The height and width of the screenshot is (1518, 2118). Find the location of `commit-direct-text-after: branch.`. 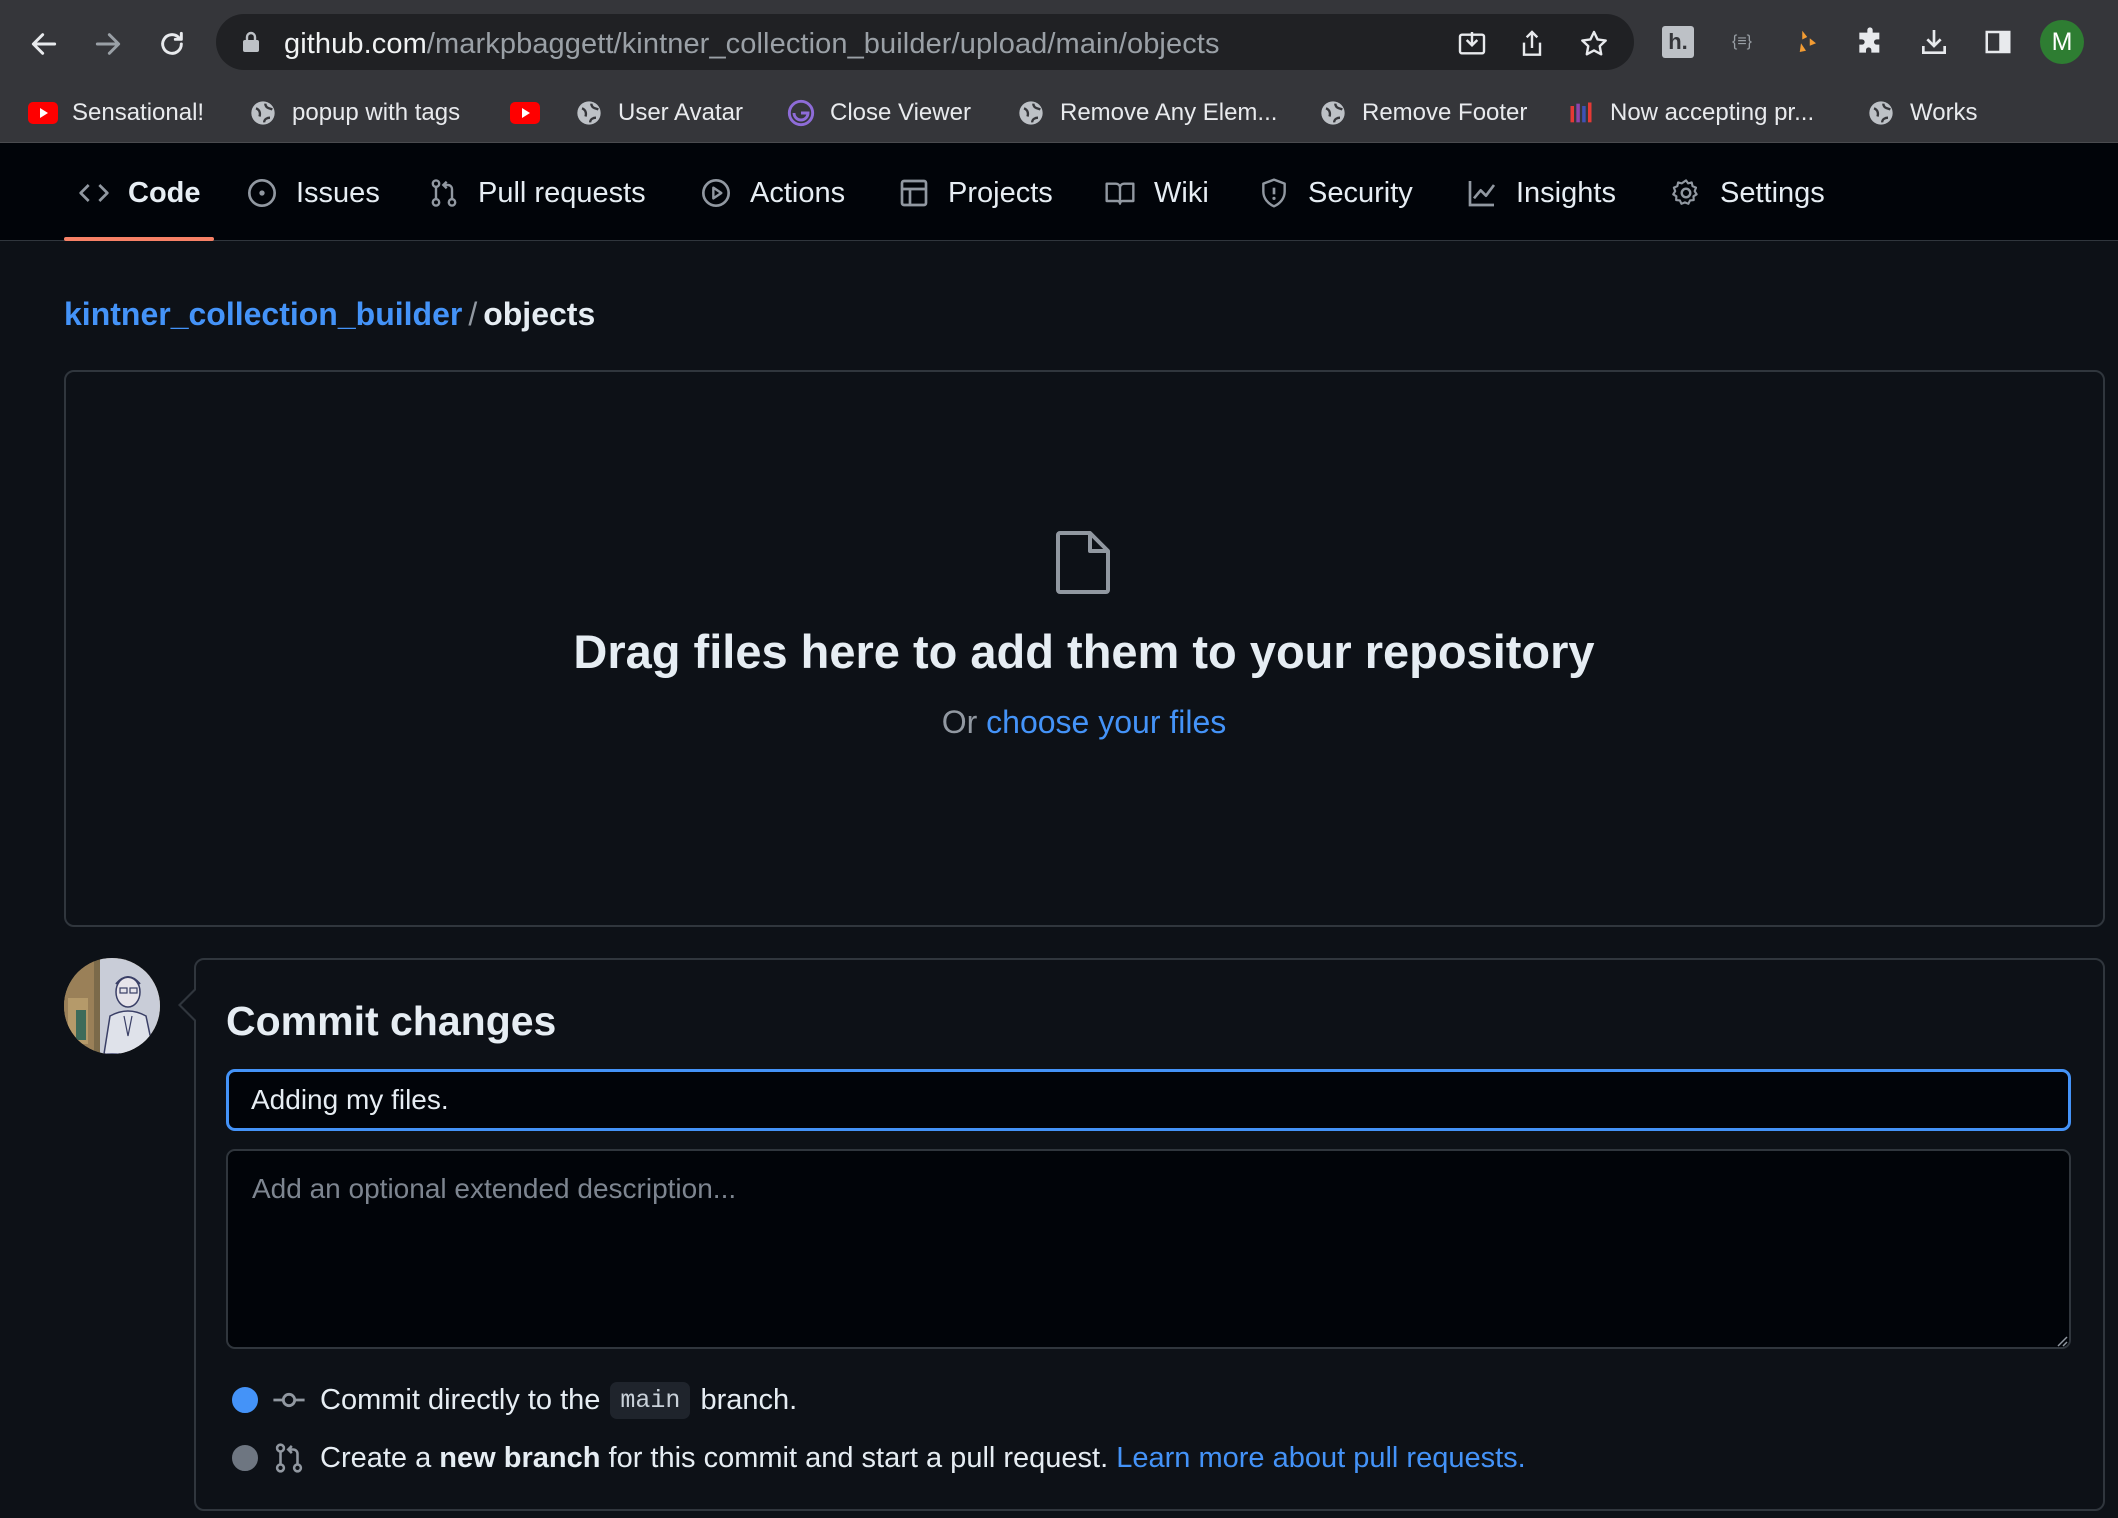

commit-direct-text-after: branch. is located at coordinates (749, 1399).